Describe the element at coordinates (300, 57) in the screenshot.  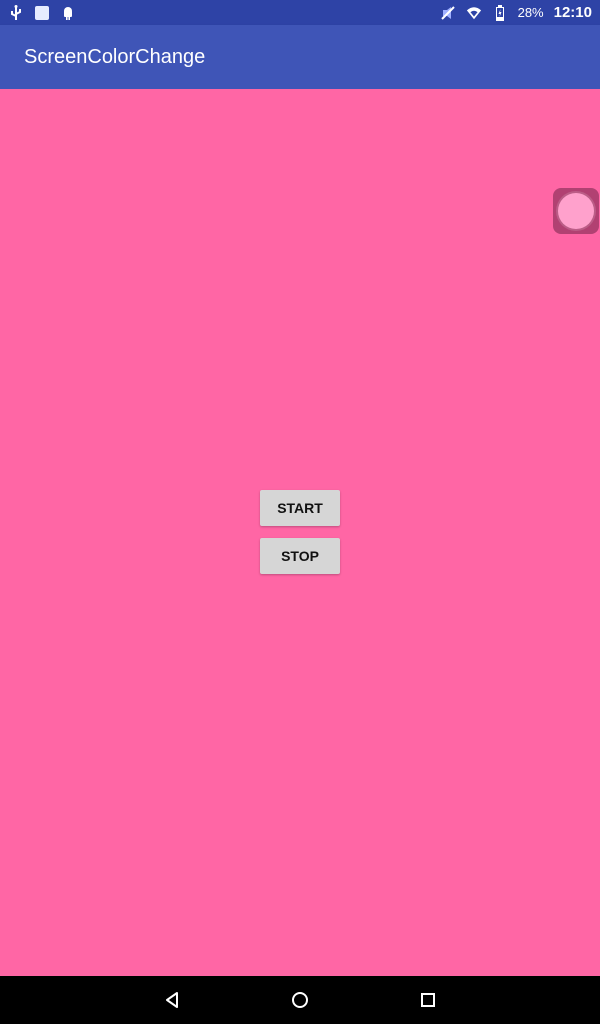
I see `app-bar: ScreenColorChange` at that location.